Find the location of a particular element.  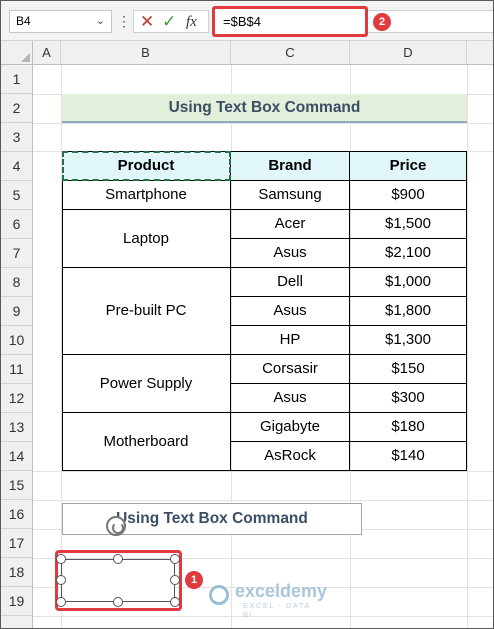

row-header: 16 is located at coordinates (16, 514).